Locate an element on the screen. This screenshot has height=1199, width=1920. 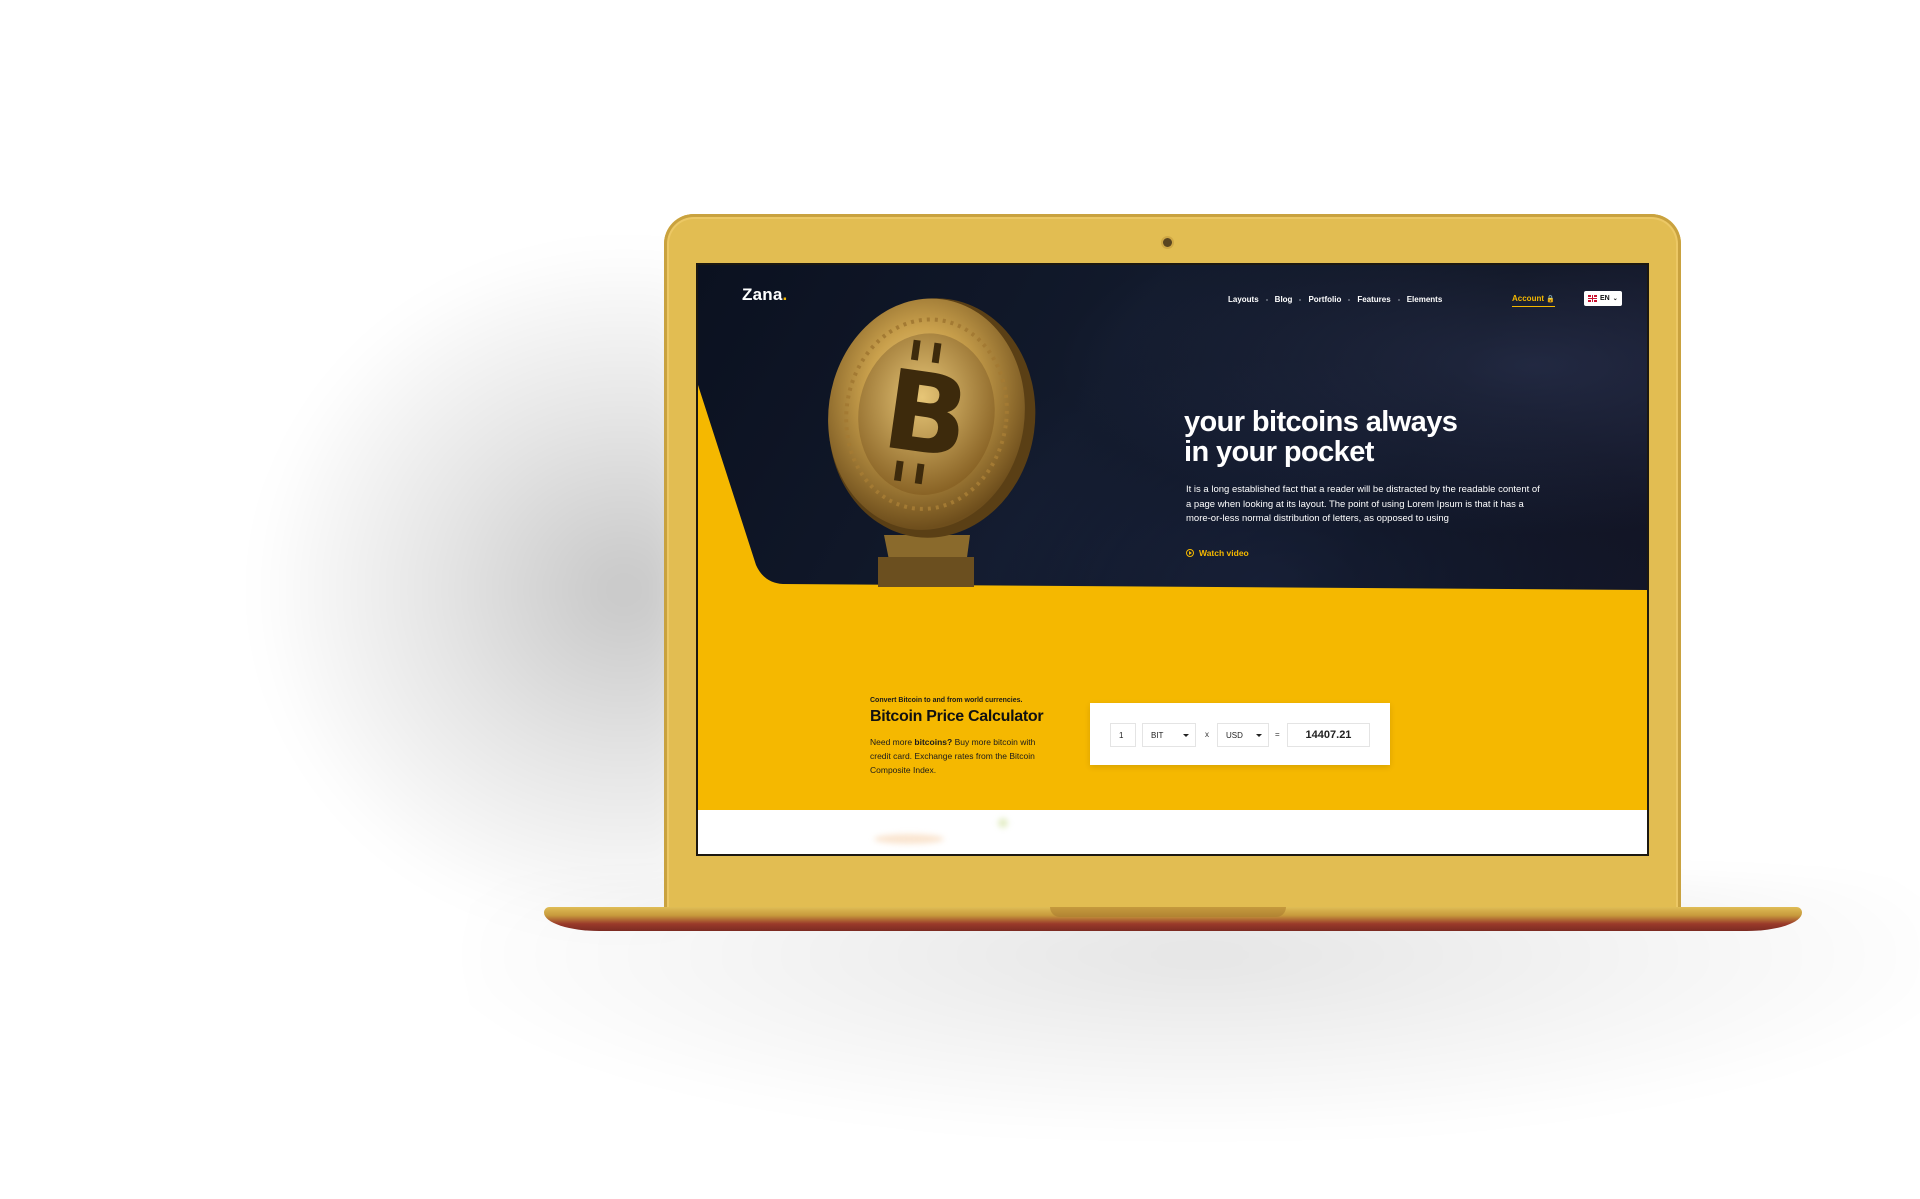
account-label: Account is located at coordinates (1528, 298).